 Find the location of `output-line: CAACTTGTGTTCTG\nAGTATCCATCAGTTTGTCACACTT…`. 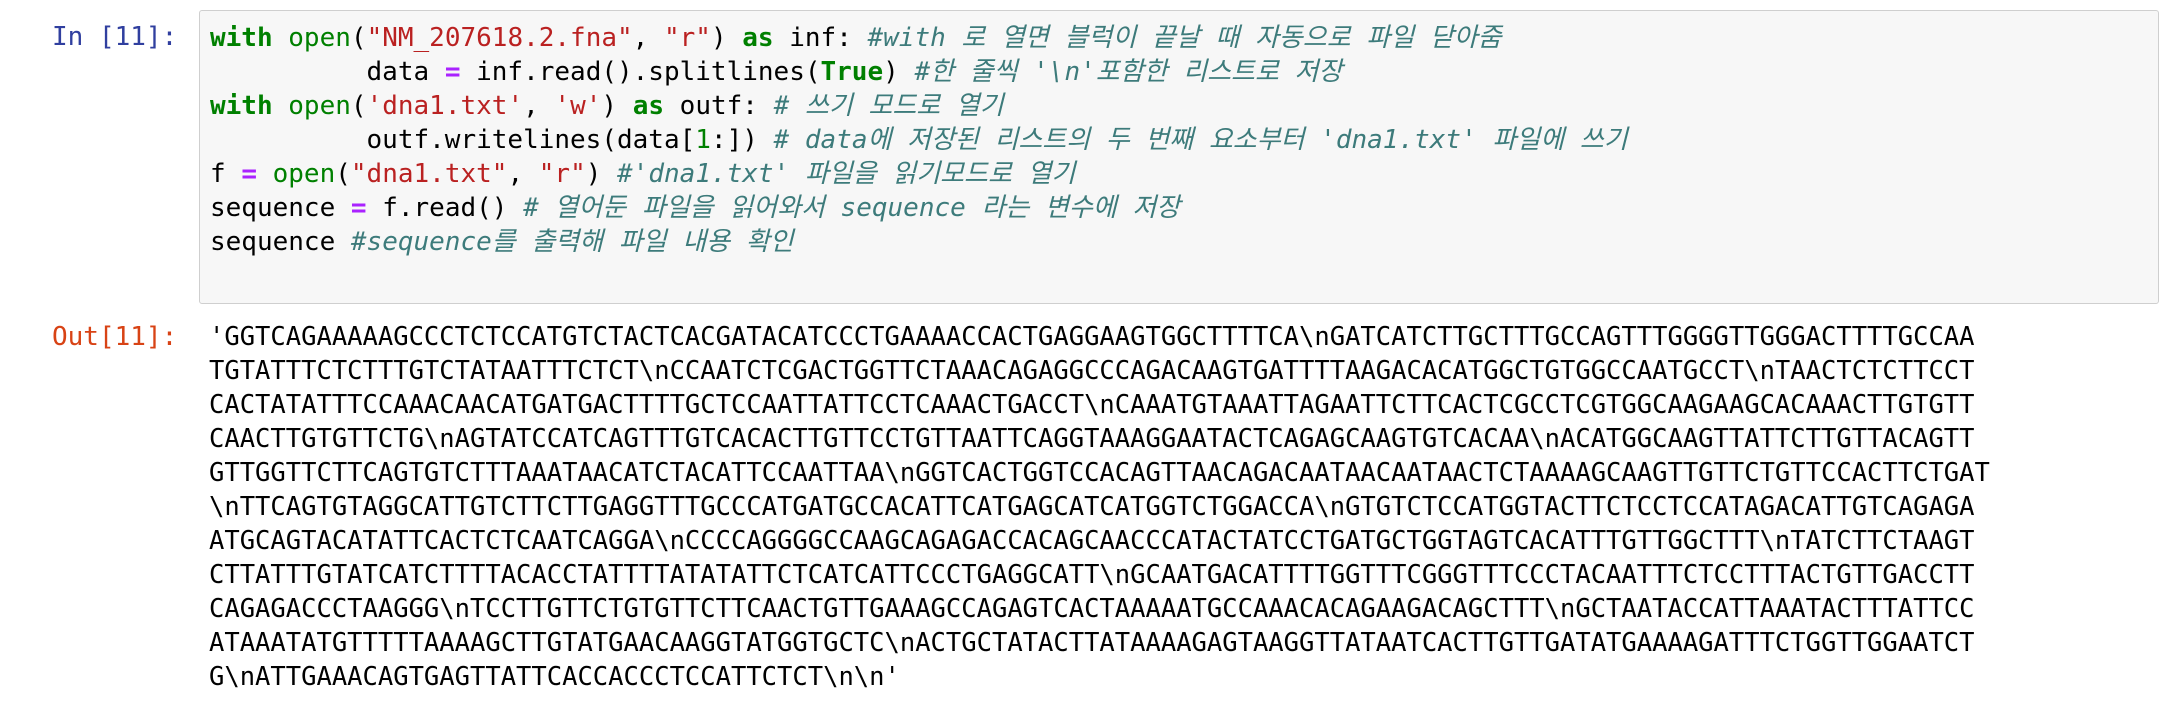

output-line: CAACTTGTGTTCTG\nAGTATCCATCAGTTTGTCACACTT… is located at coordinates (1092, 439).